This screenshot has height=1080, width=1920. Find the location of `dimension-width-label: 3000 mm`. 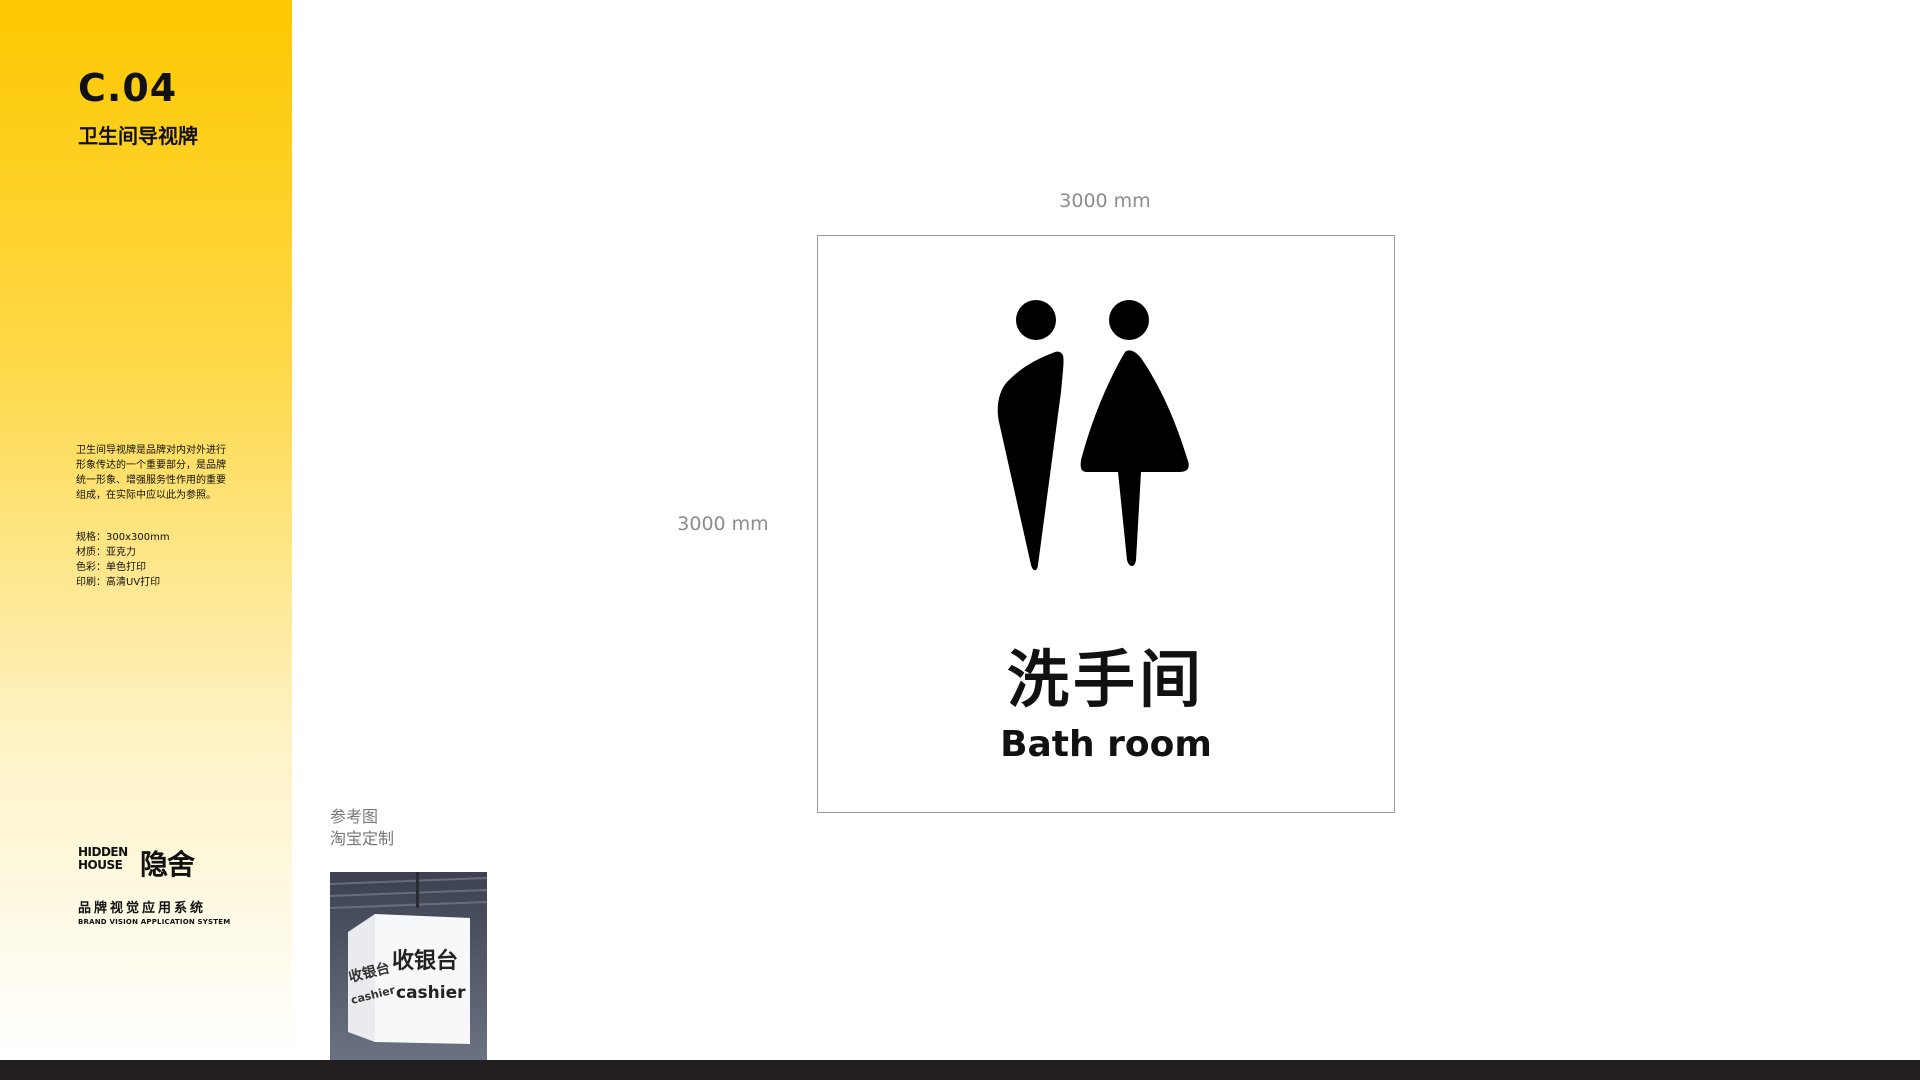

dimension-width-label: 3000 mm is located at coordinates (1105, 201).